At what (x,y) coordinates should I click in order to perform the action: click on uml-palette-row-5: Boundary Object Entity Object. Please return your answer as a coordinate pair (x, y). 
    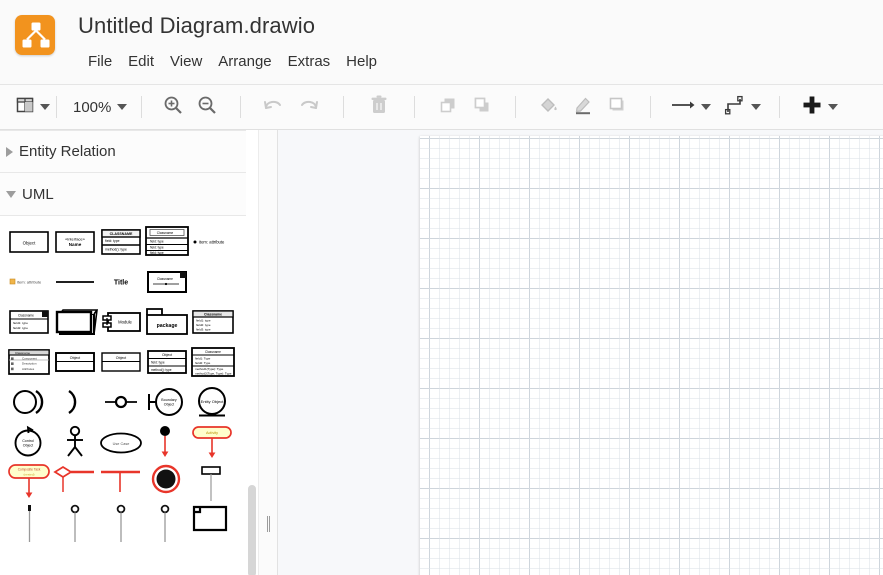
    Looking at the image, I should click on (124, 402).